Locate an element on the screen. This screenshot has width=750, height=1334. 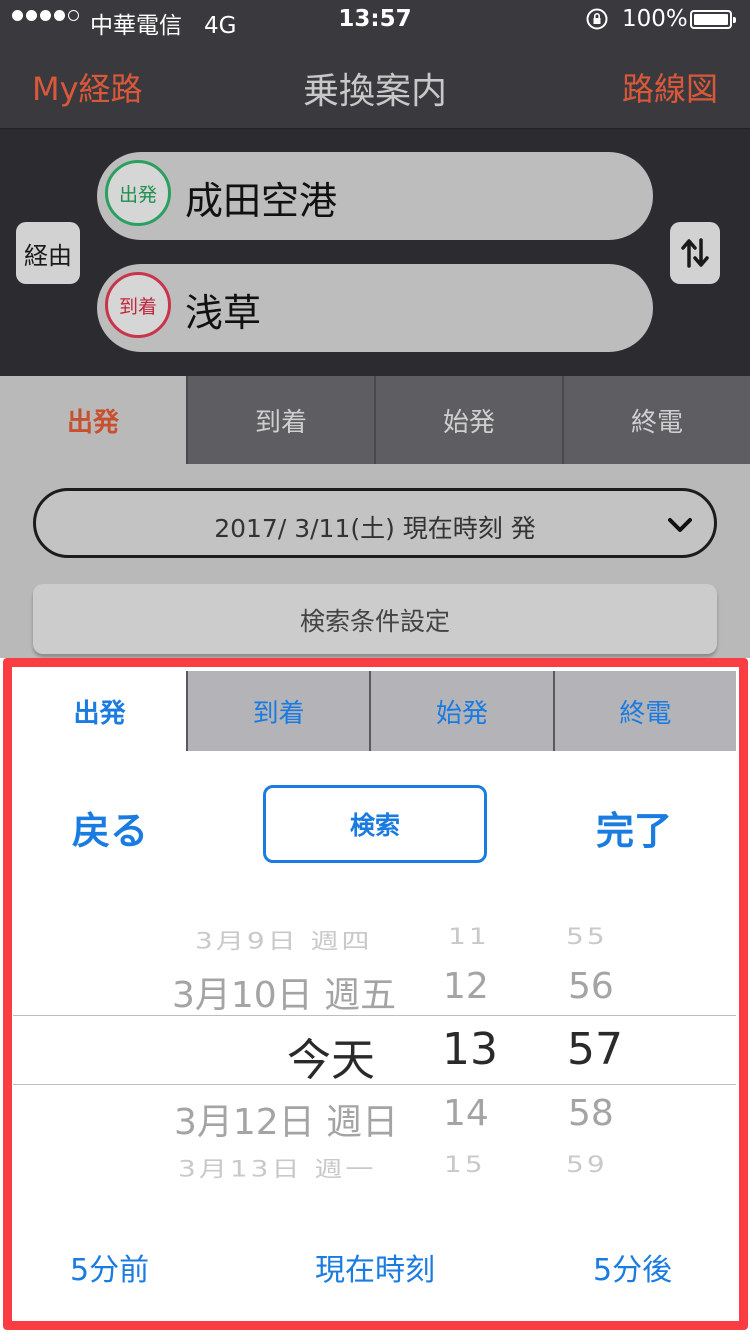
tab-first-train: 始発 is located at coordinates (468, 420).